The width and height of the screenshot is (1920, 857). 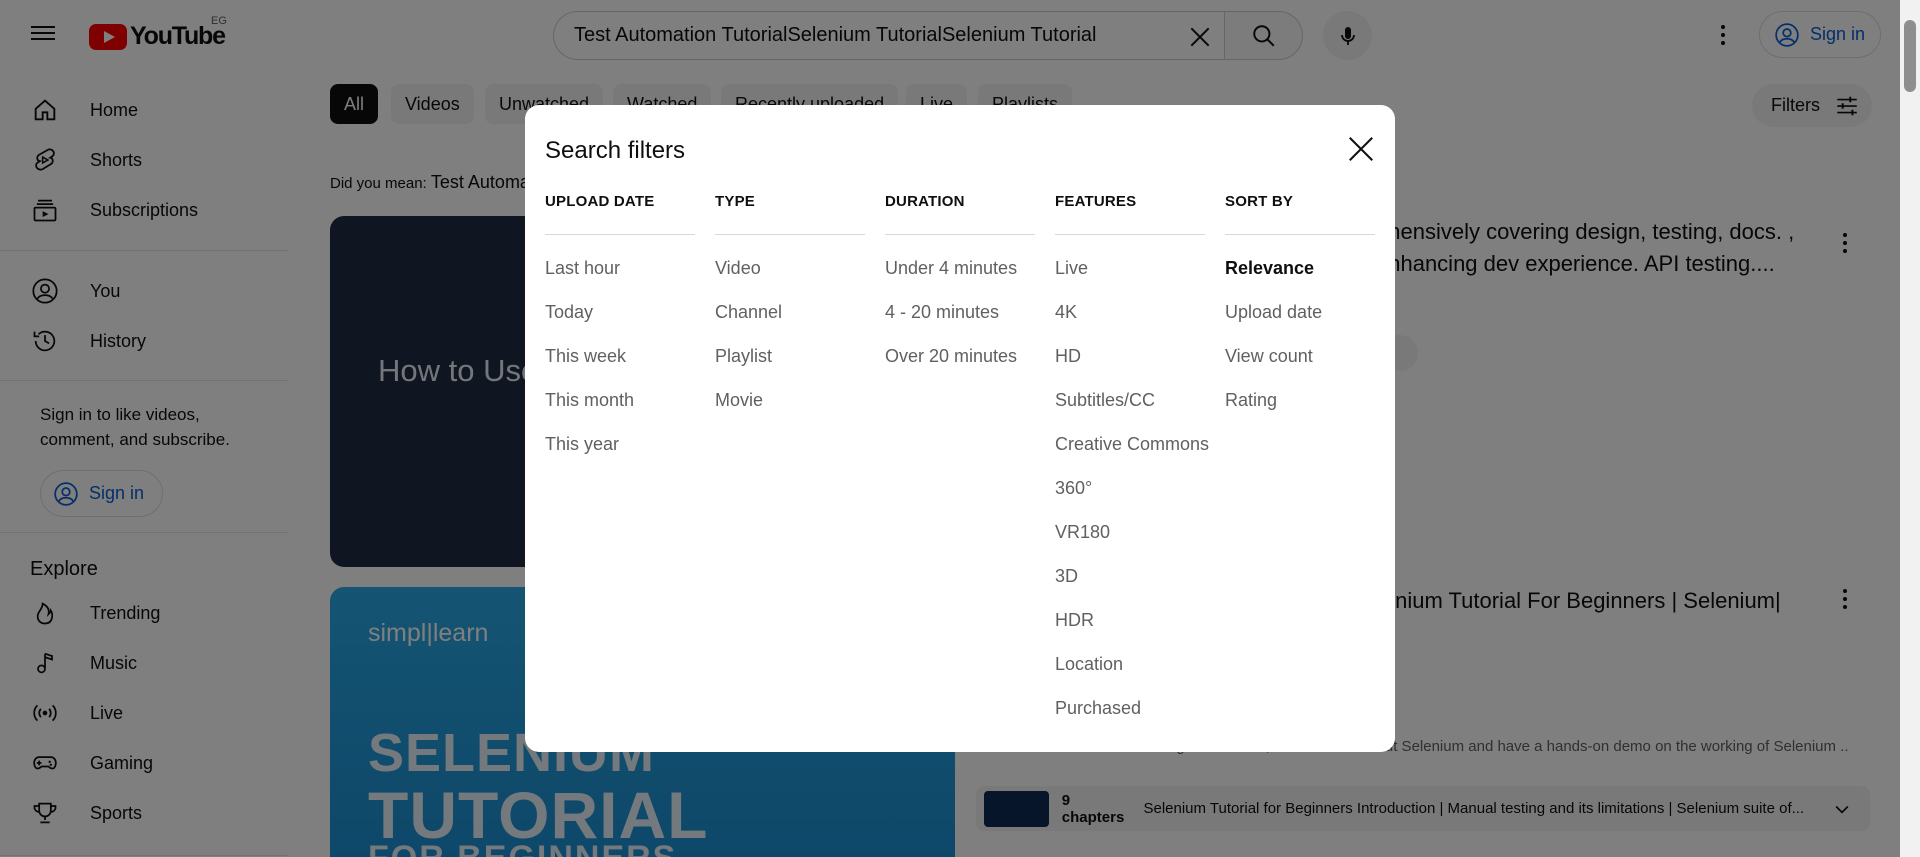 I want to click on column-heading: FEATURES, so click(x=1130, y=214).